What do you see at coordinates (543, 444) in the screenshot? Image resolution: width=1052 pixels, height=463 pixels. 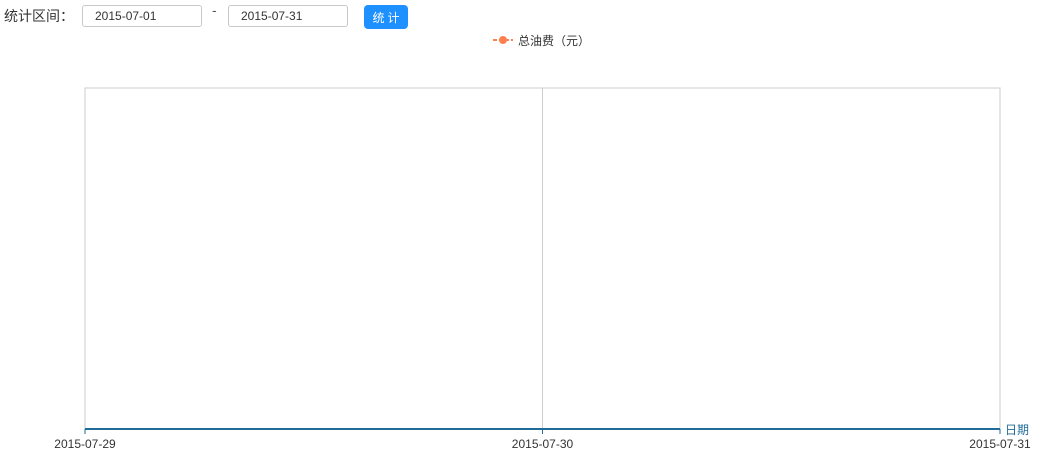 I see `x-tick-label: 2015-07-30` at bounding box center [543, 444].